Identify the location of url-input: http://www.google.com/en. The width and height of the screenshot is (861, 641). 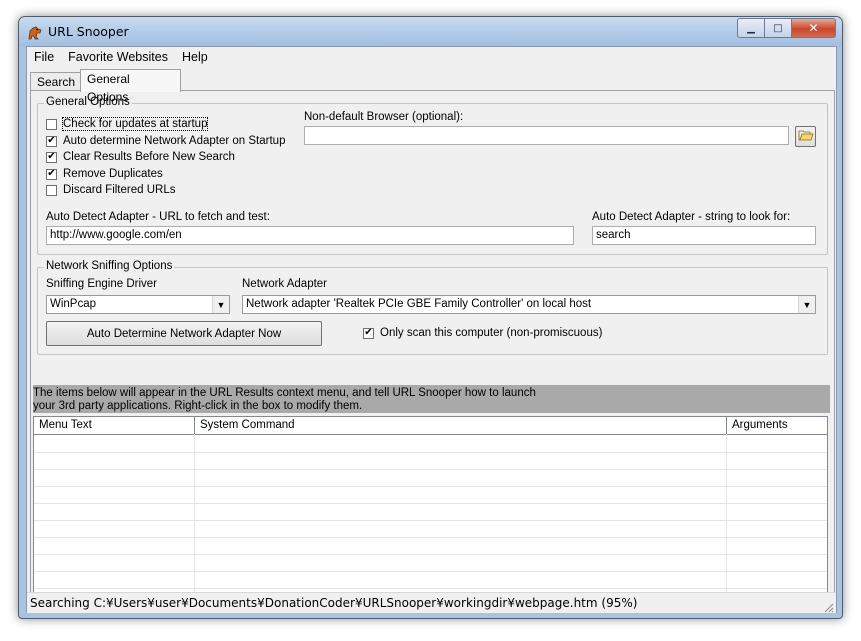
(310, 235).